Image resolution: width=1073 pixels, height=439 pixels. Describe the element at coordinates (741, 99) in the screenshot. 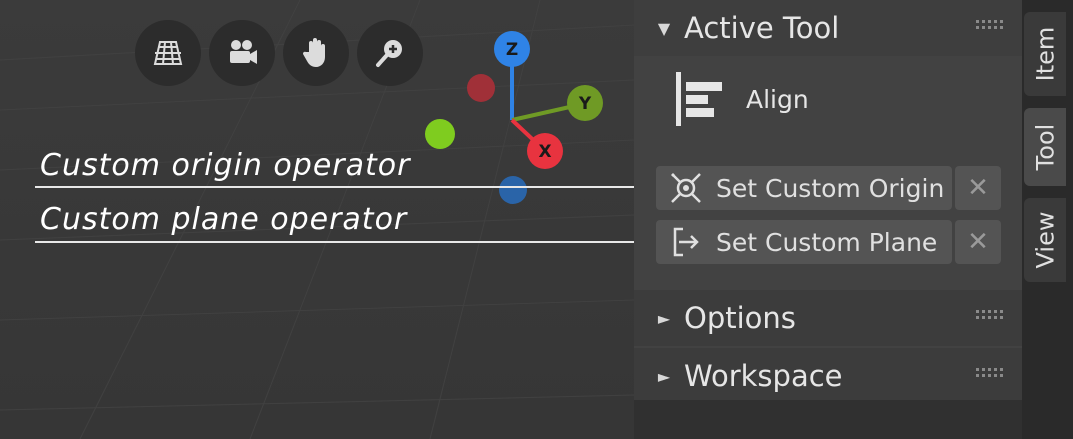

I see `active-tool-row: Align` at that location.